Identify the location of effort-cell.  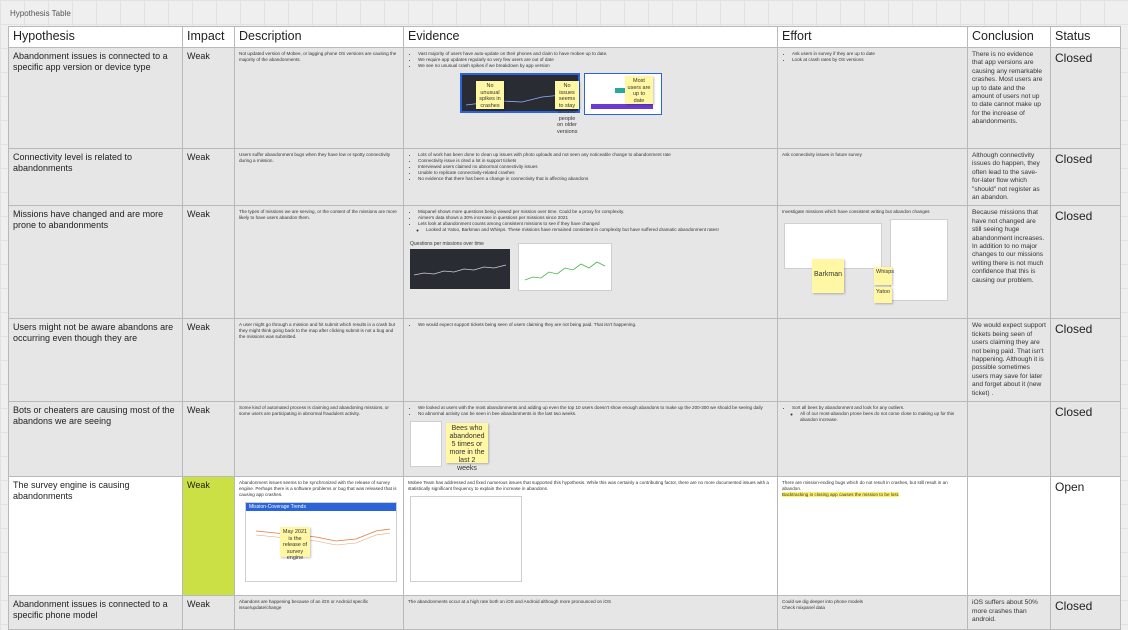
(872, 360).